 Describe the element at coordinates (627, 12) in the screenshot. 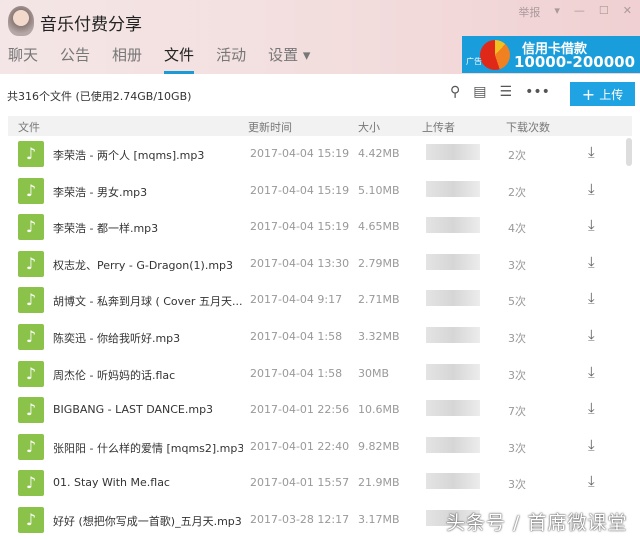

I see `close-icon: ✕` at that location.